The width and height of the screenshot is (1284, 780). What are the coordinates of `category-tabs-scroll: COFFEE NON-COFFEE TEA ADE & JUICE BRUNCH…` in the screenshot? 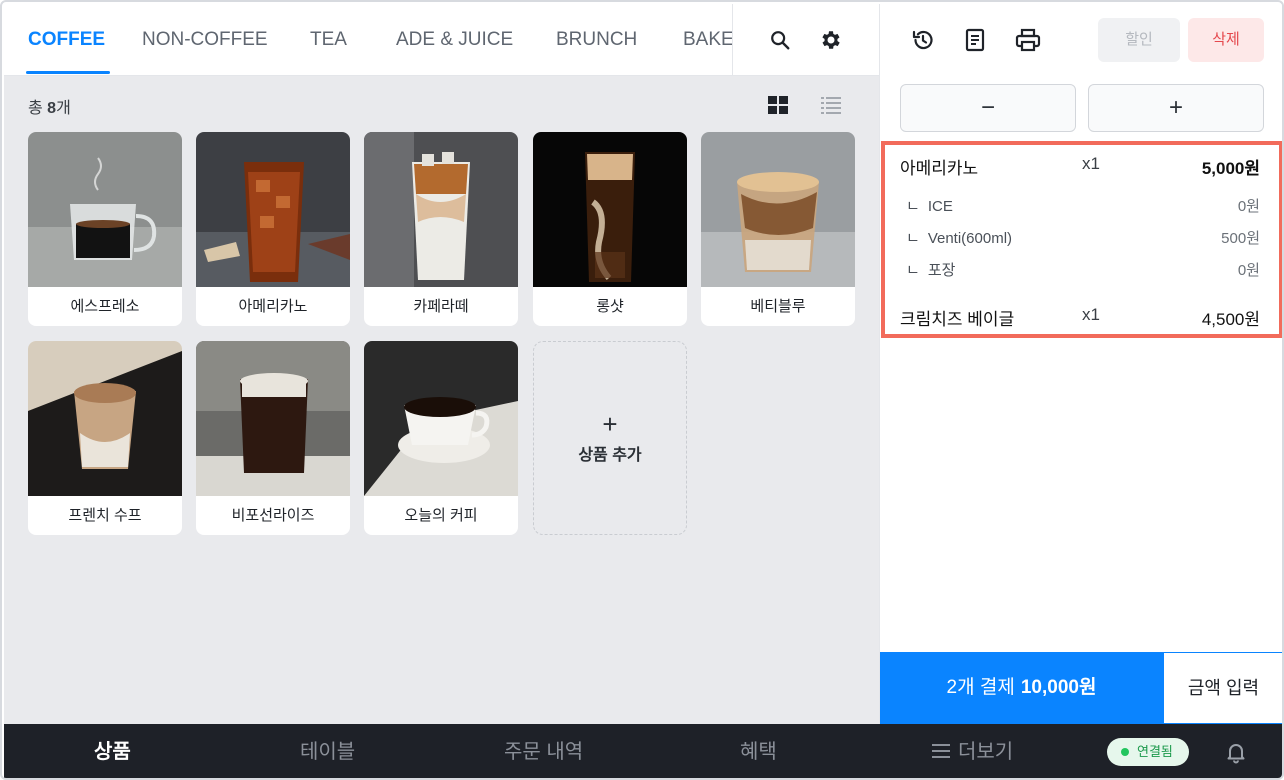 It's located at (368, 40).